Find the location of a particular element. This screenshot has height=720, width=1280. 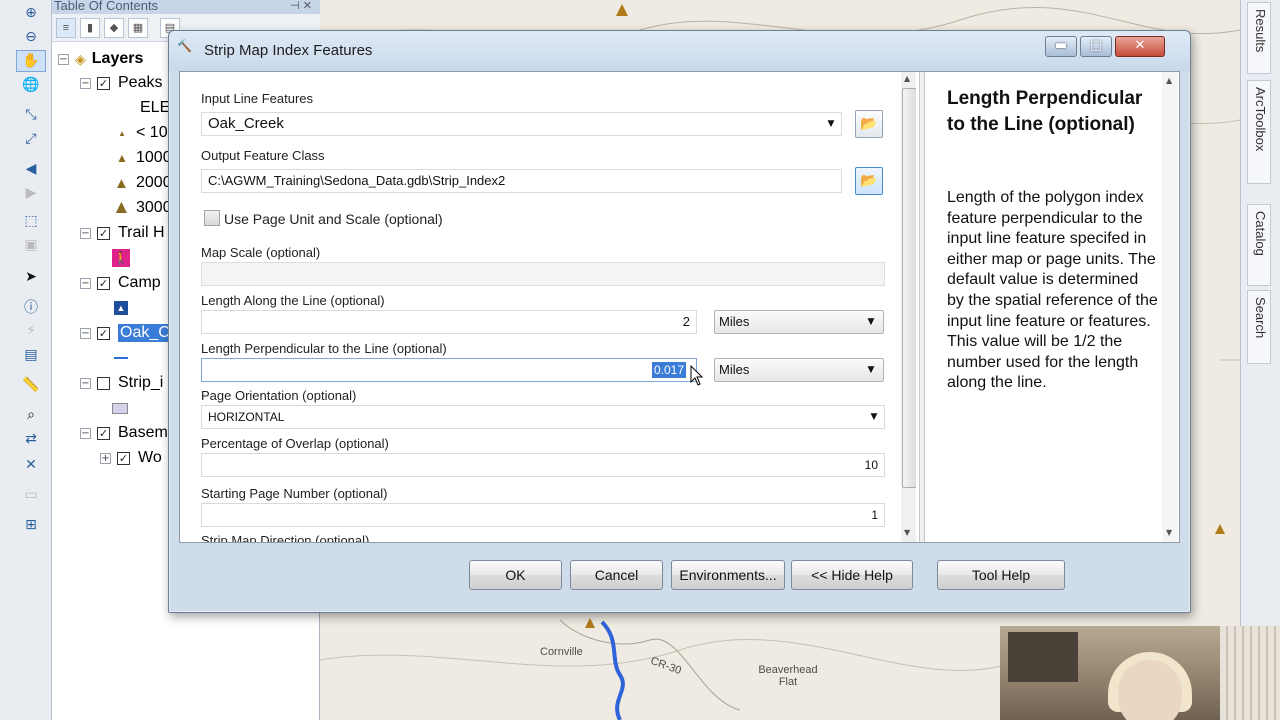

legend-class: ▲ 2000 is located at coordinates (143, 183).